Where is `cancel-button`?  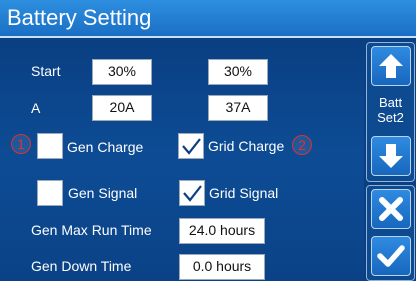 cancel-button is located at coordinates (391, 209).